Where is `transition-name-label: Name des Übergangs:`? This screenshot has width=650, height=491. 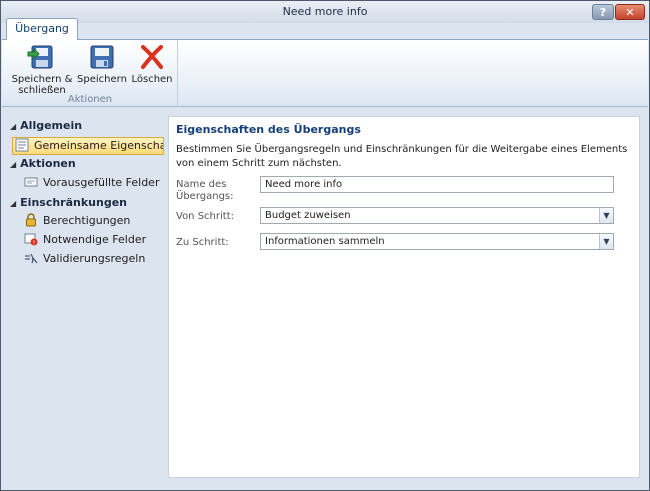
transition-name-label: Name des Übergangs: is located at coordinates (205, 191).